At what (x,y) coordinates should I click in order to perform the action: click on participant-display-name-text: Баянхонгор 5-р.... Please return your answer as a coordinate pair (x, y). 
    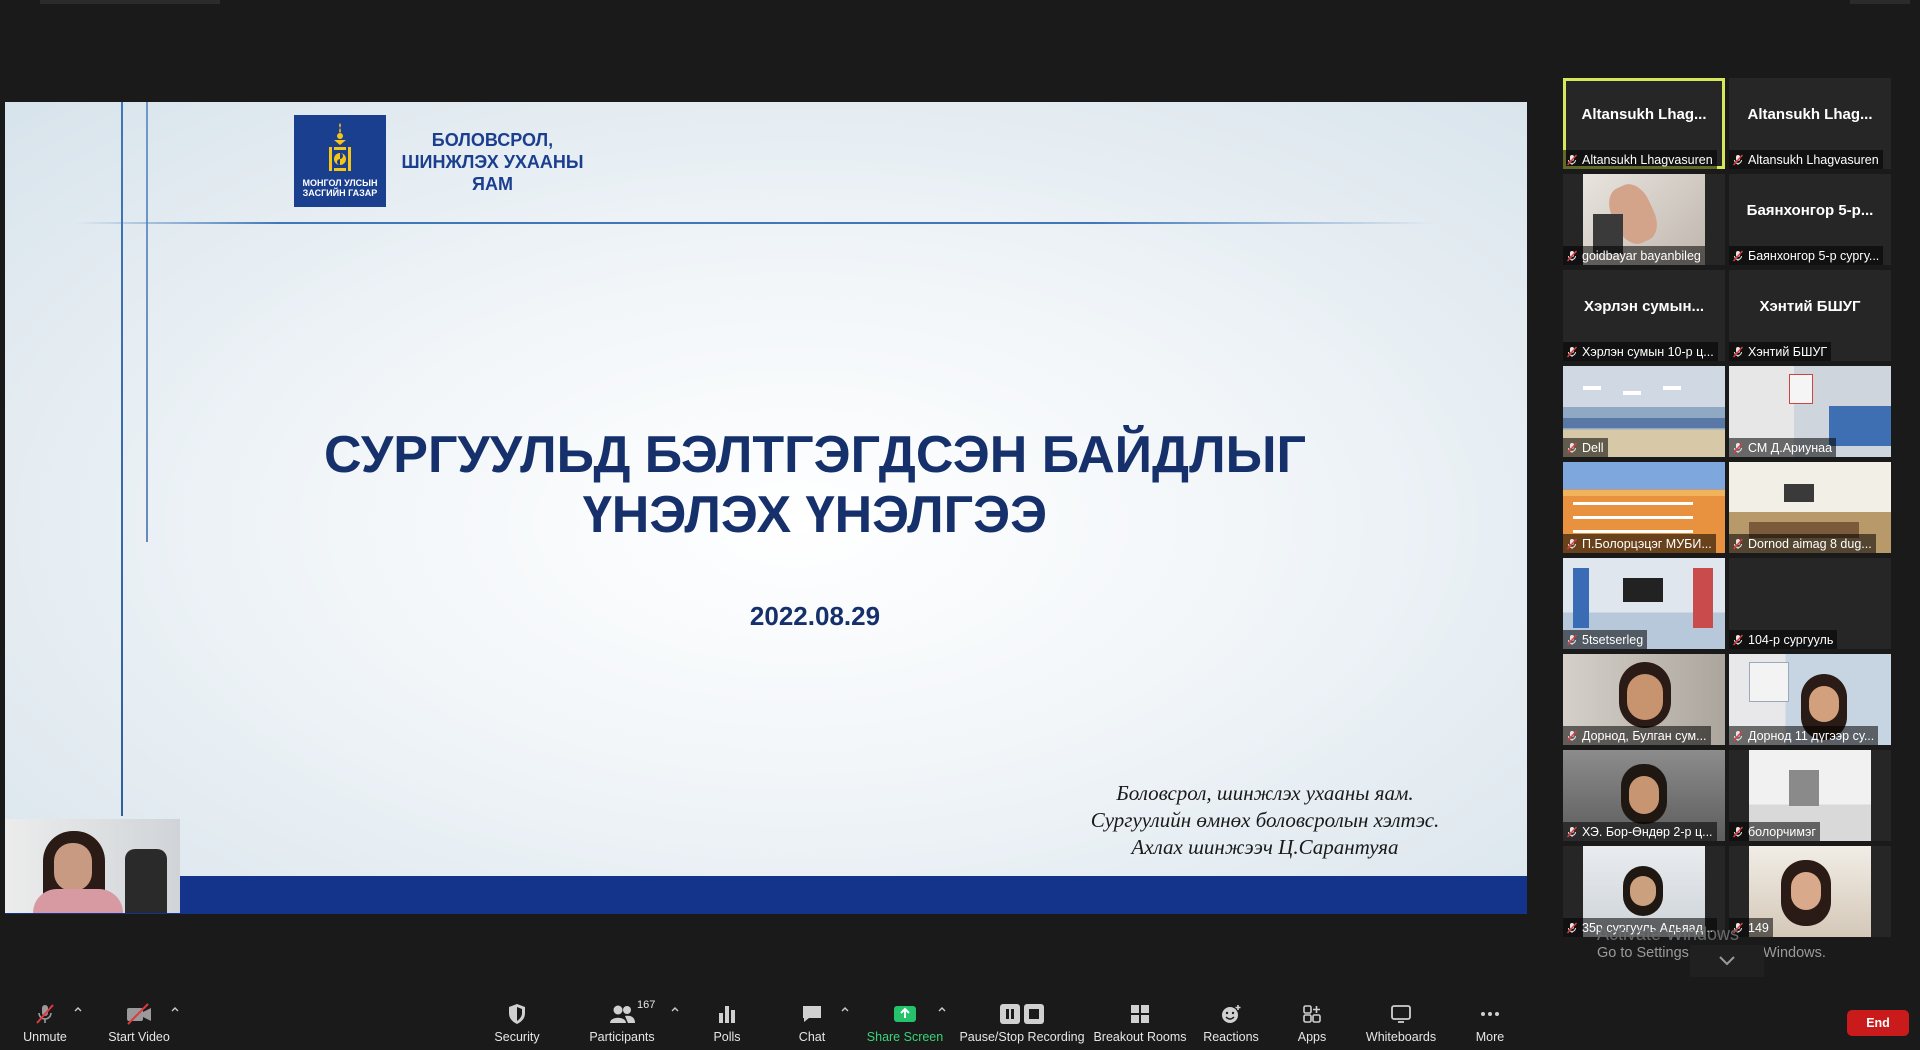
    Looking at the image, I should click on (1810, 210).